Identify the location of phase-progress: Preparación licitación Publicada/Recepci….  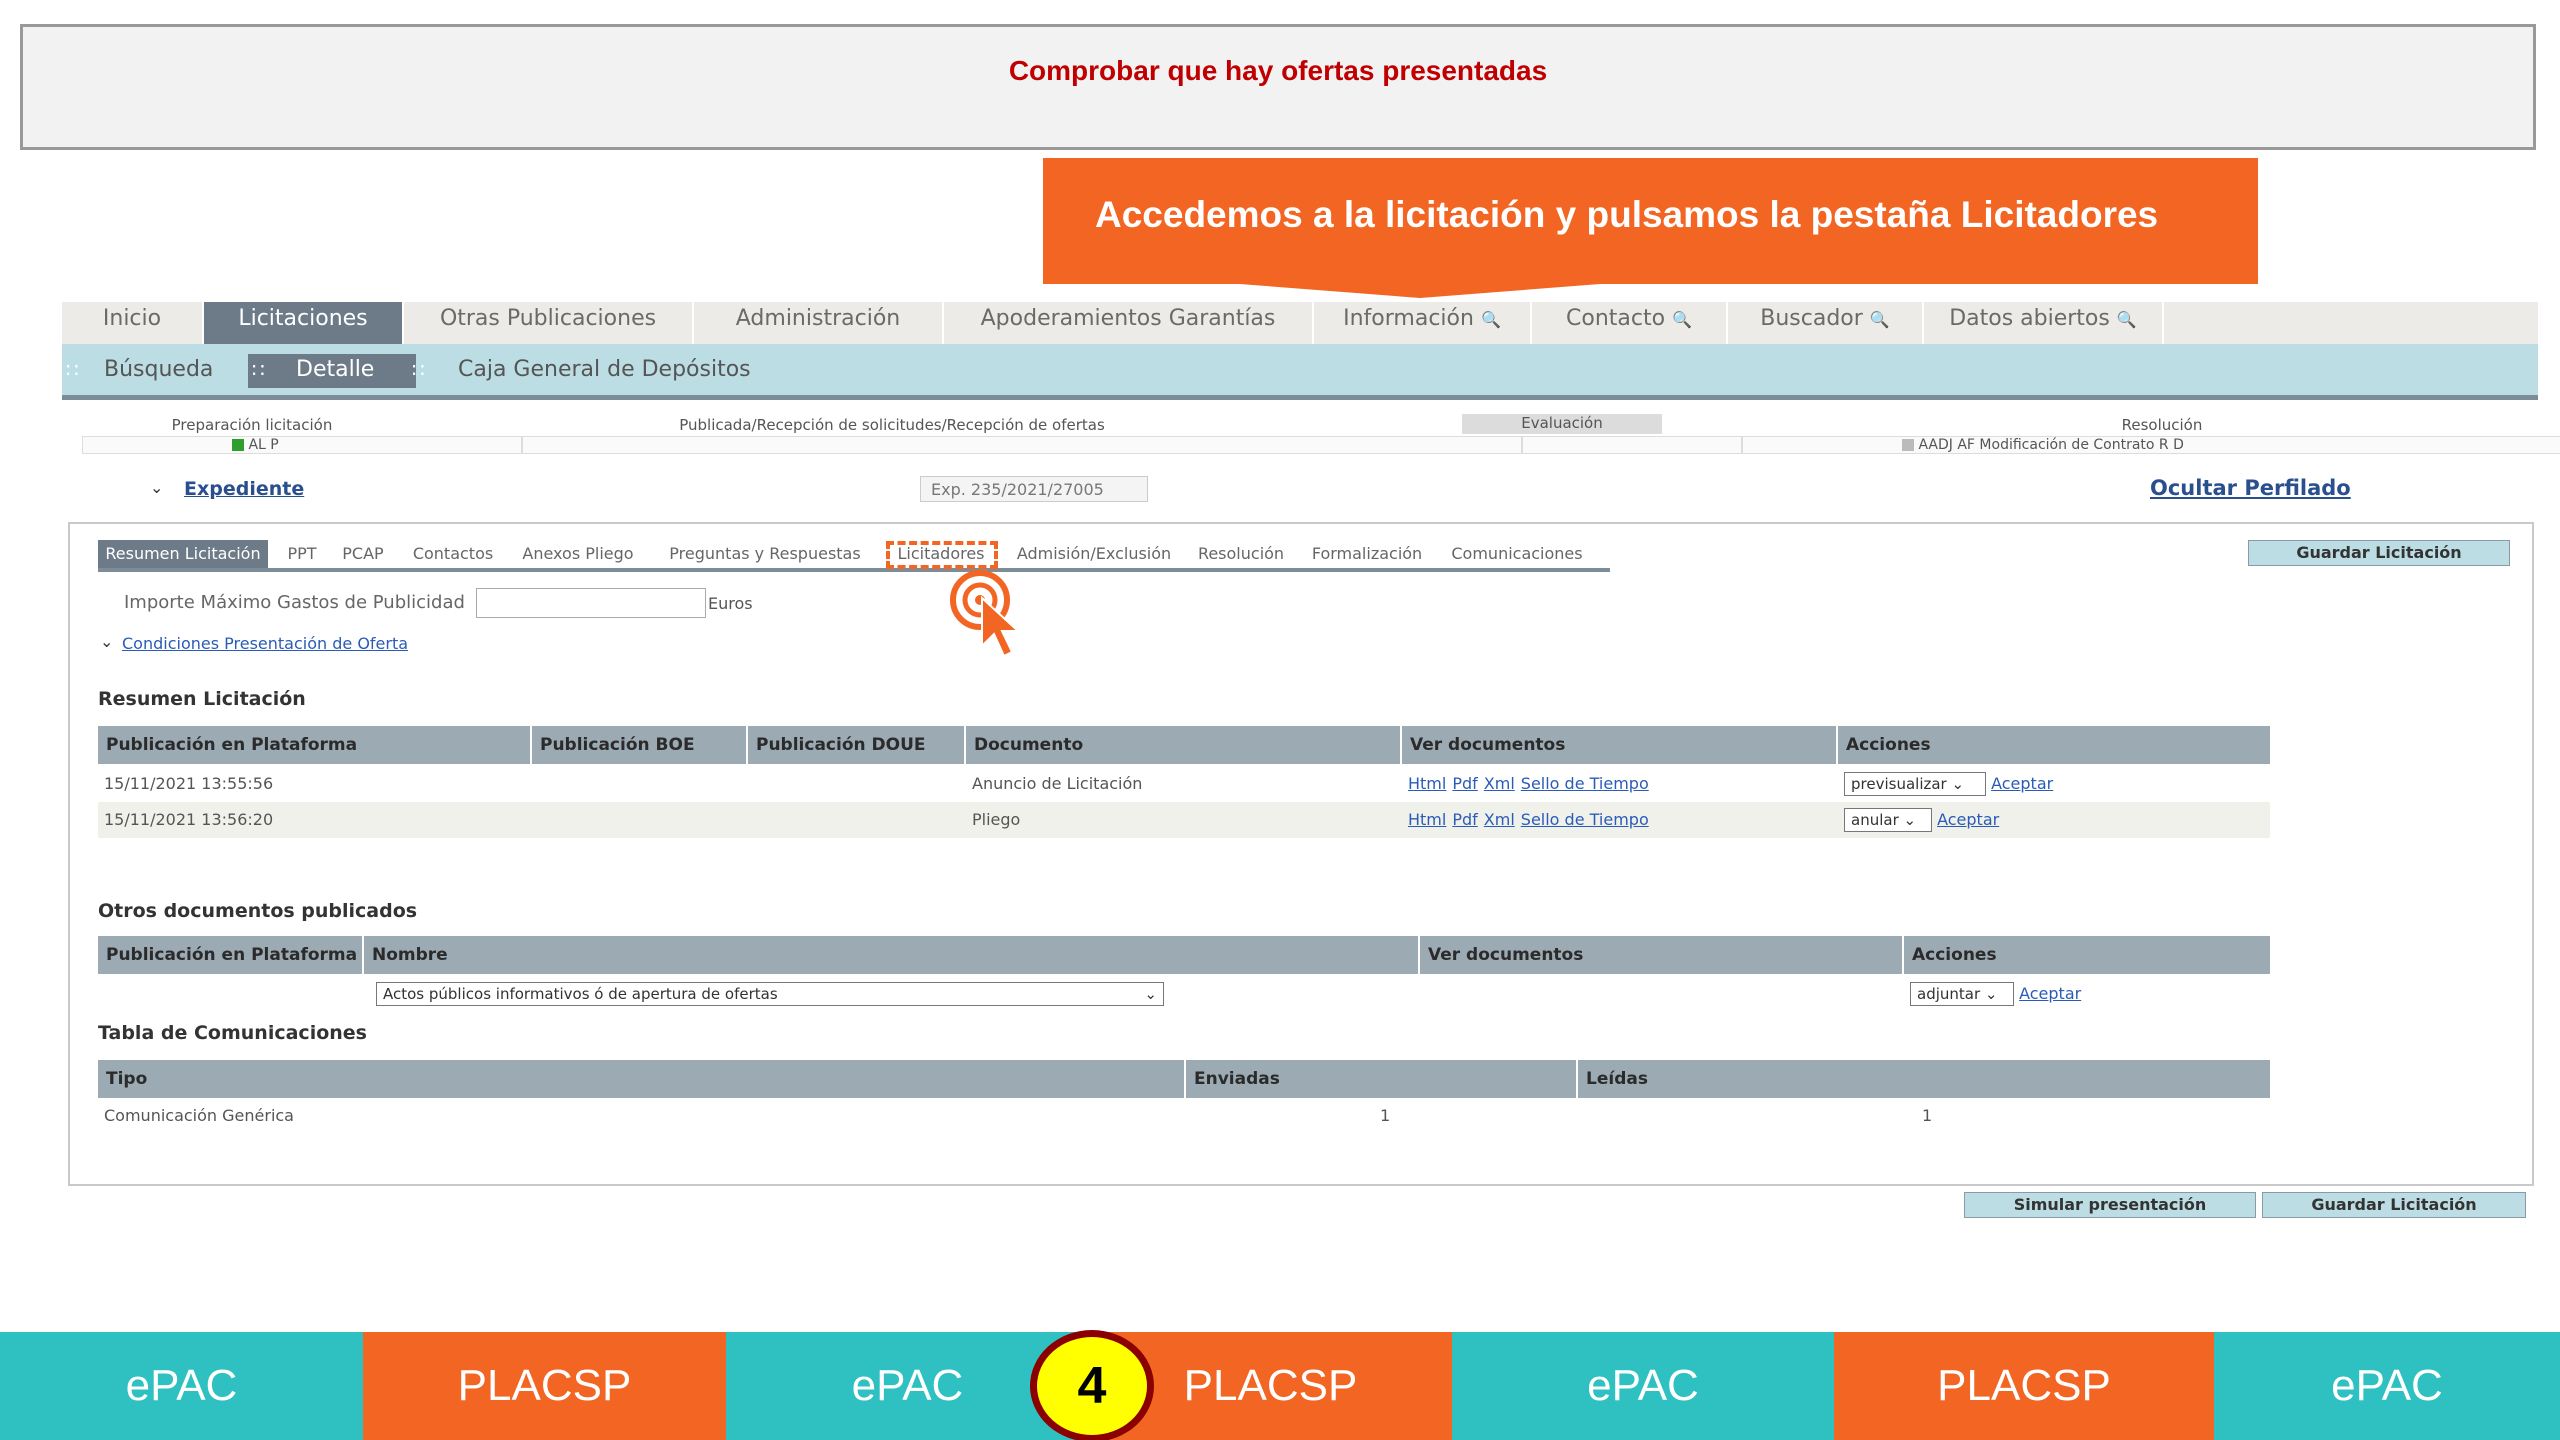
(1311, 436).